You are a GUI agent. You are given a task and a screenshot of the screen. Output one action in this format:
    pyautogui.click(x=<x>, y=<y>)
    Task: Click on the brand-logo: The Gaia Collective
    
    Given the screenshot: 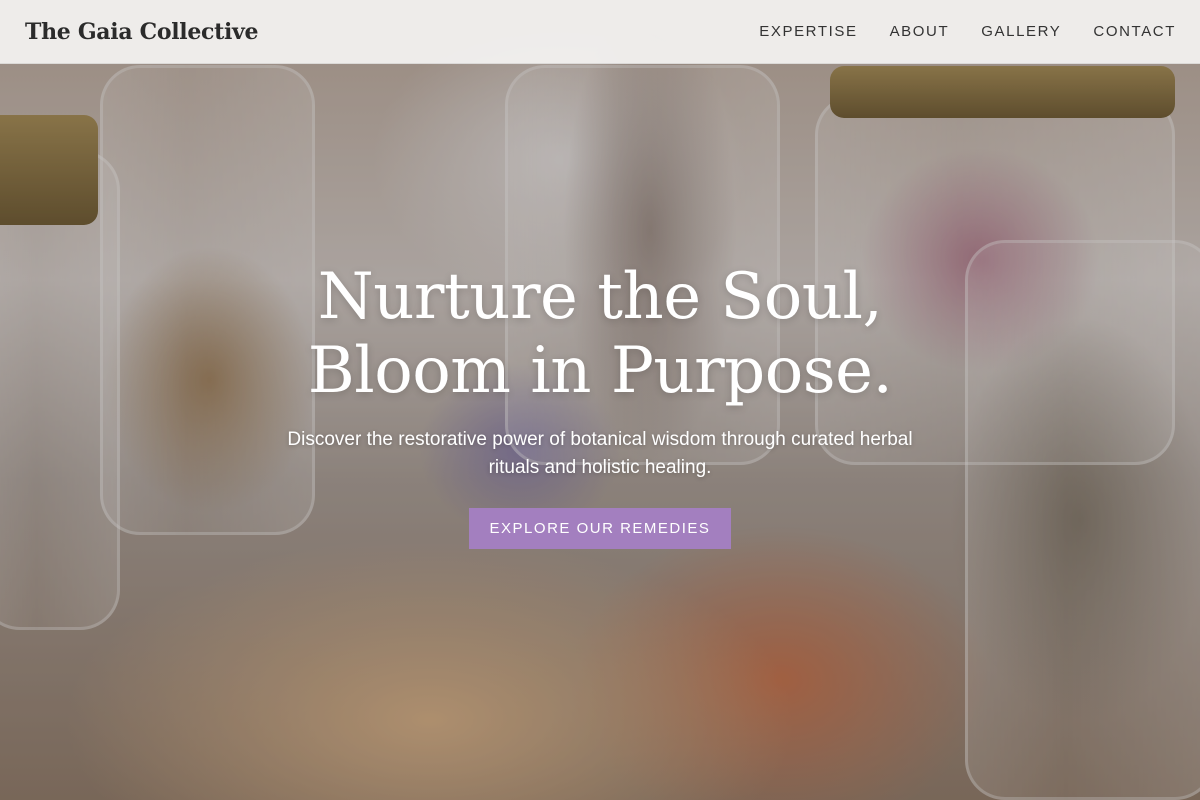 What is the action you would take?
    pyautogui.click(x=142, y=32)
    